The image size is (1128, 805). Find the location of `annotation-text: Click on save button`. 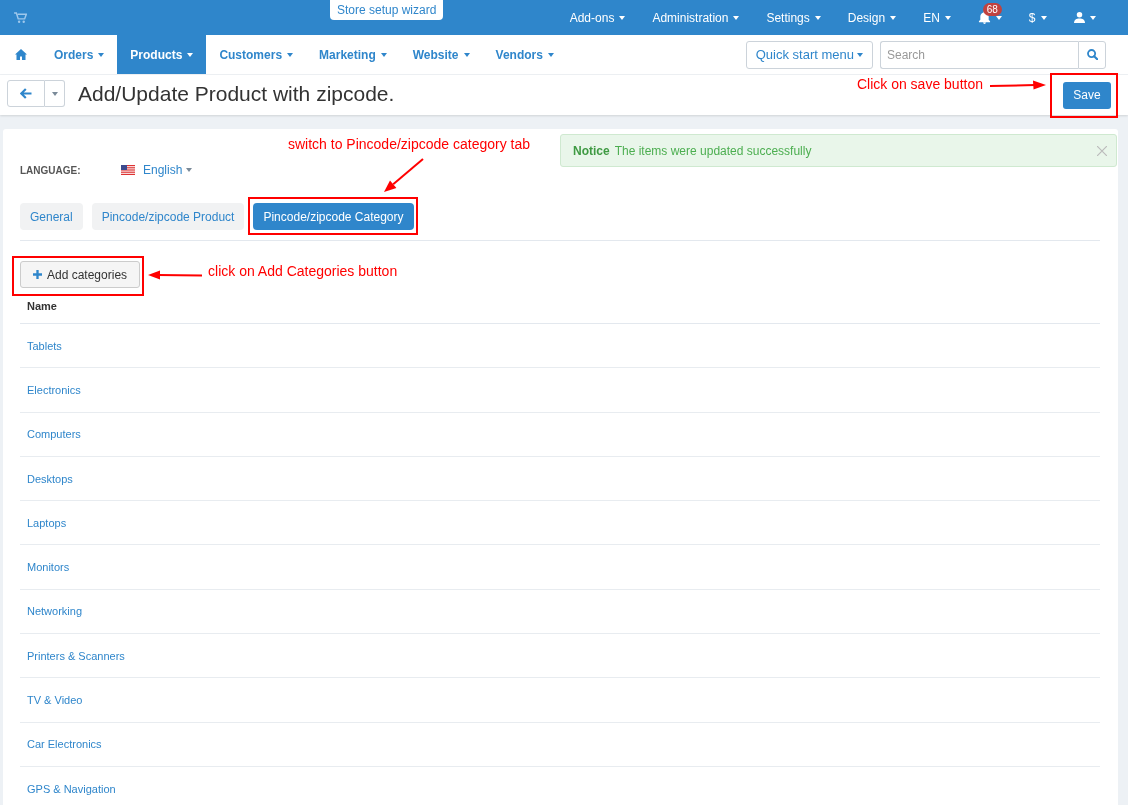

annotation-text: Click on save button is located at coordinates (919, 84).